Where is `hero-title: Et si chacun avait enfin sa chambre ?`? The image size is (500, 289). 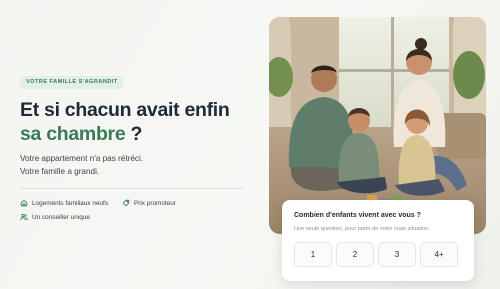 hero-title: Et si chacun avait enfin sa chambre ? is located at coordinates (140, 122).